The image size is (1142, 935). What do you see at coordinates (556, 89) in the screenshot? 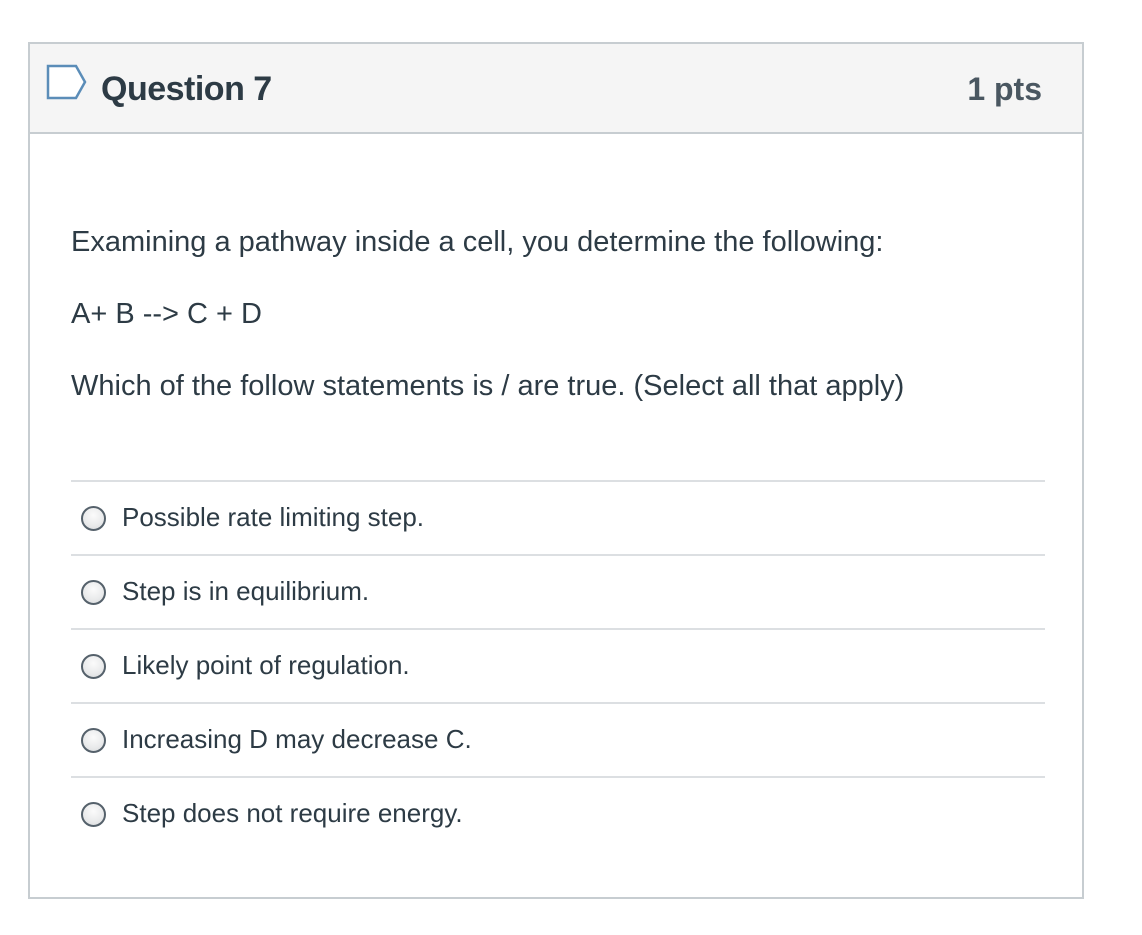
I see `question-header: Question 7 1 pts` at bounding box center [556, 89].